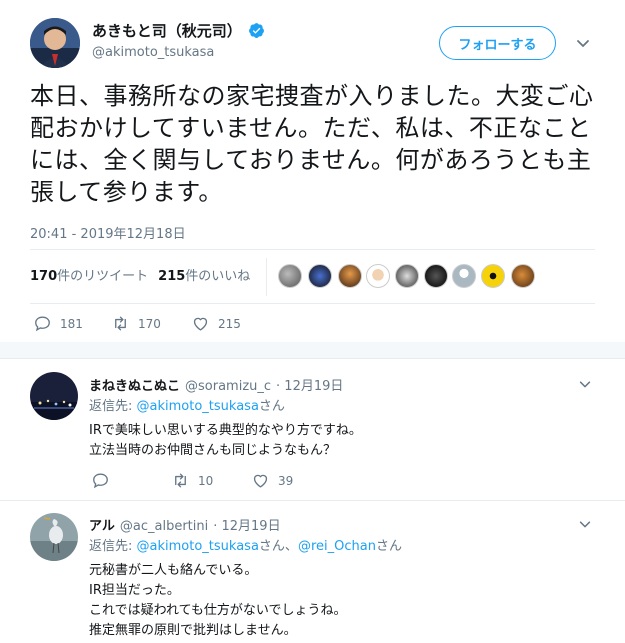 The image size is (625, 643). Describe the element at coordinates (206, 480) in the screenshot. I see `retweet-count: 10` at that location.